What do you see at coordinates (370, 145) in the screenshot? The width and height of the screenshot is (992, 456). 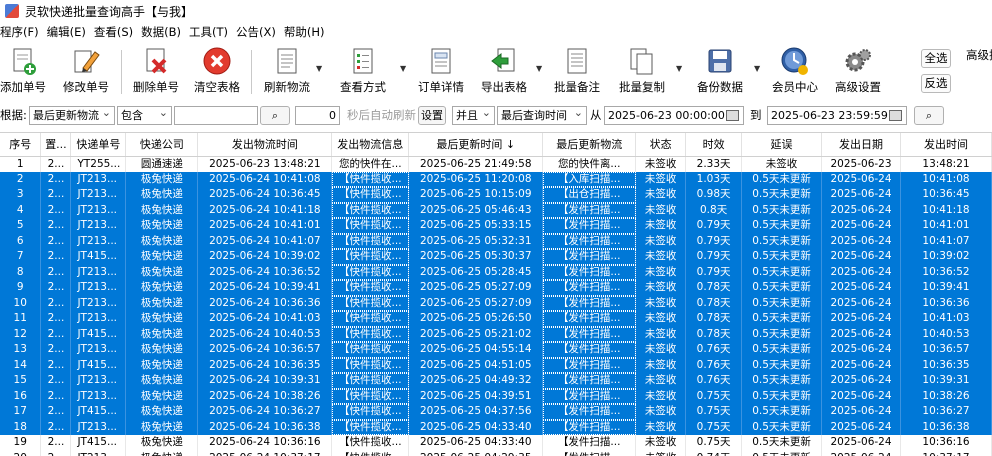 I see `header-col-send-info: 发出物流信息` at bounding box center [370, 145].